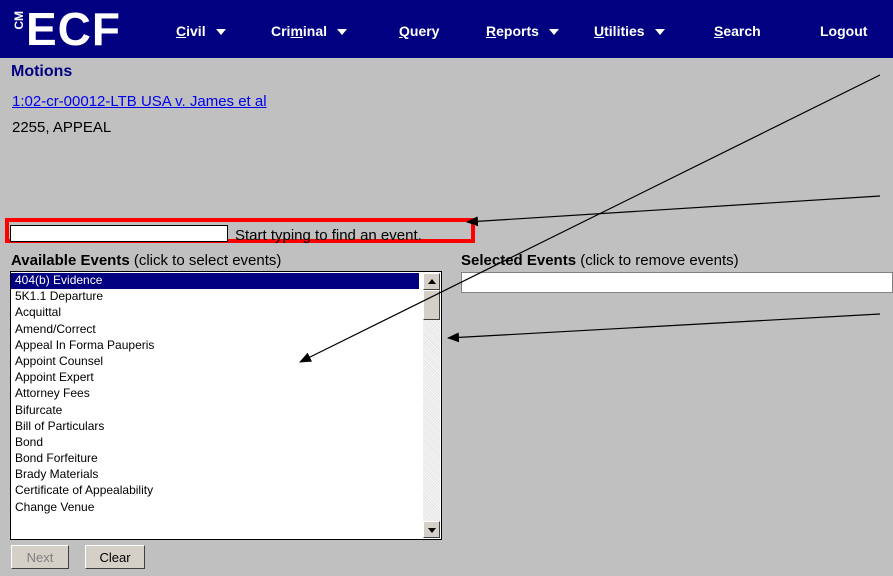 The width and height of the screenshot is (893, 576). I want to click on menu-label: Search, so click(737, 31).